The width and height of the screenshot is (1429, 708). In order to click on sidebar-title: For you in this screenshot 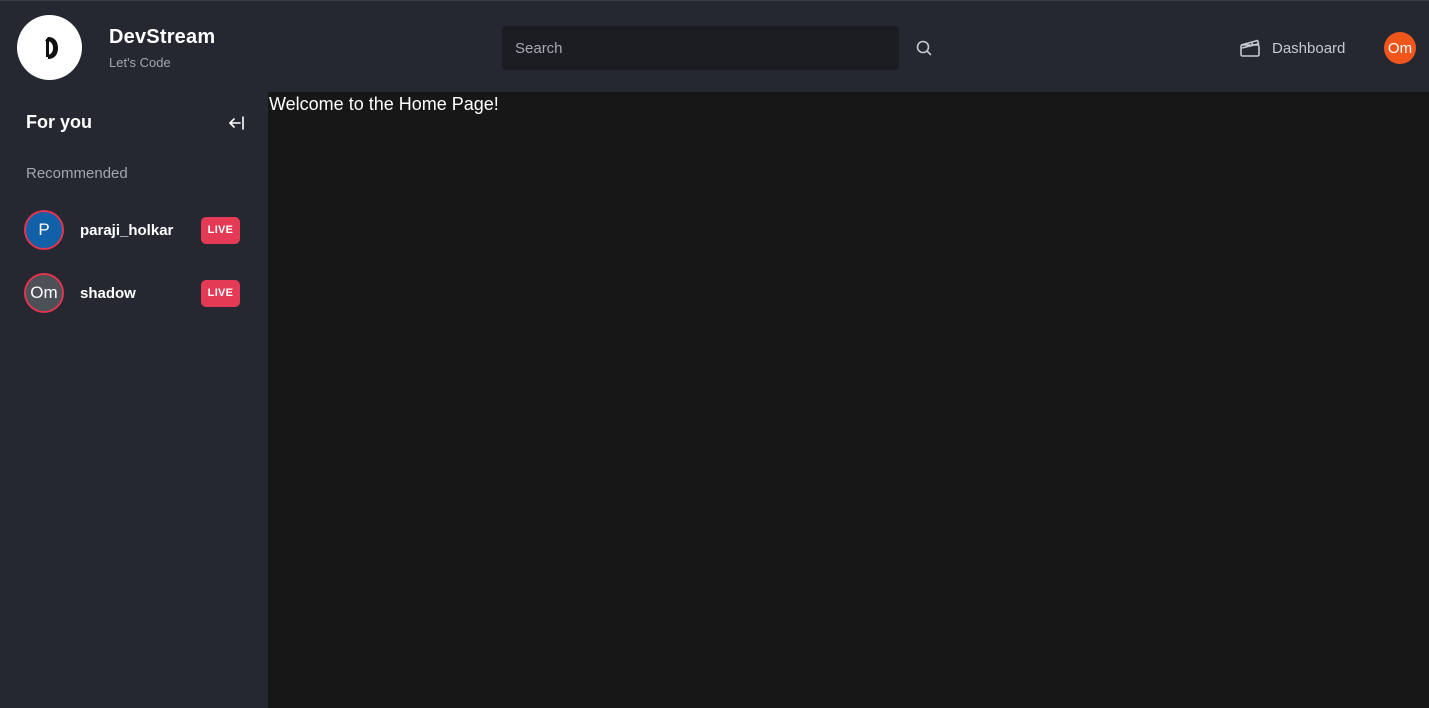, I will do `click(59, 122)`.